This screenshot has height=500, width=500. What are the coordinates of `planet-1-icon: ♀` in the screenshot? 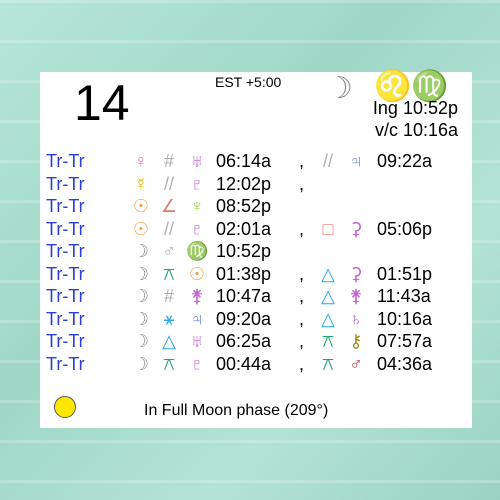 It's located at (141, 161).